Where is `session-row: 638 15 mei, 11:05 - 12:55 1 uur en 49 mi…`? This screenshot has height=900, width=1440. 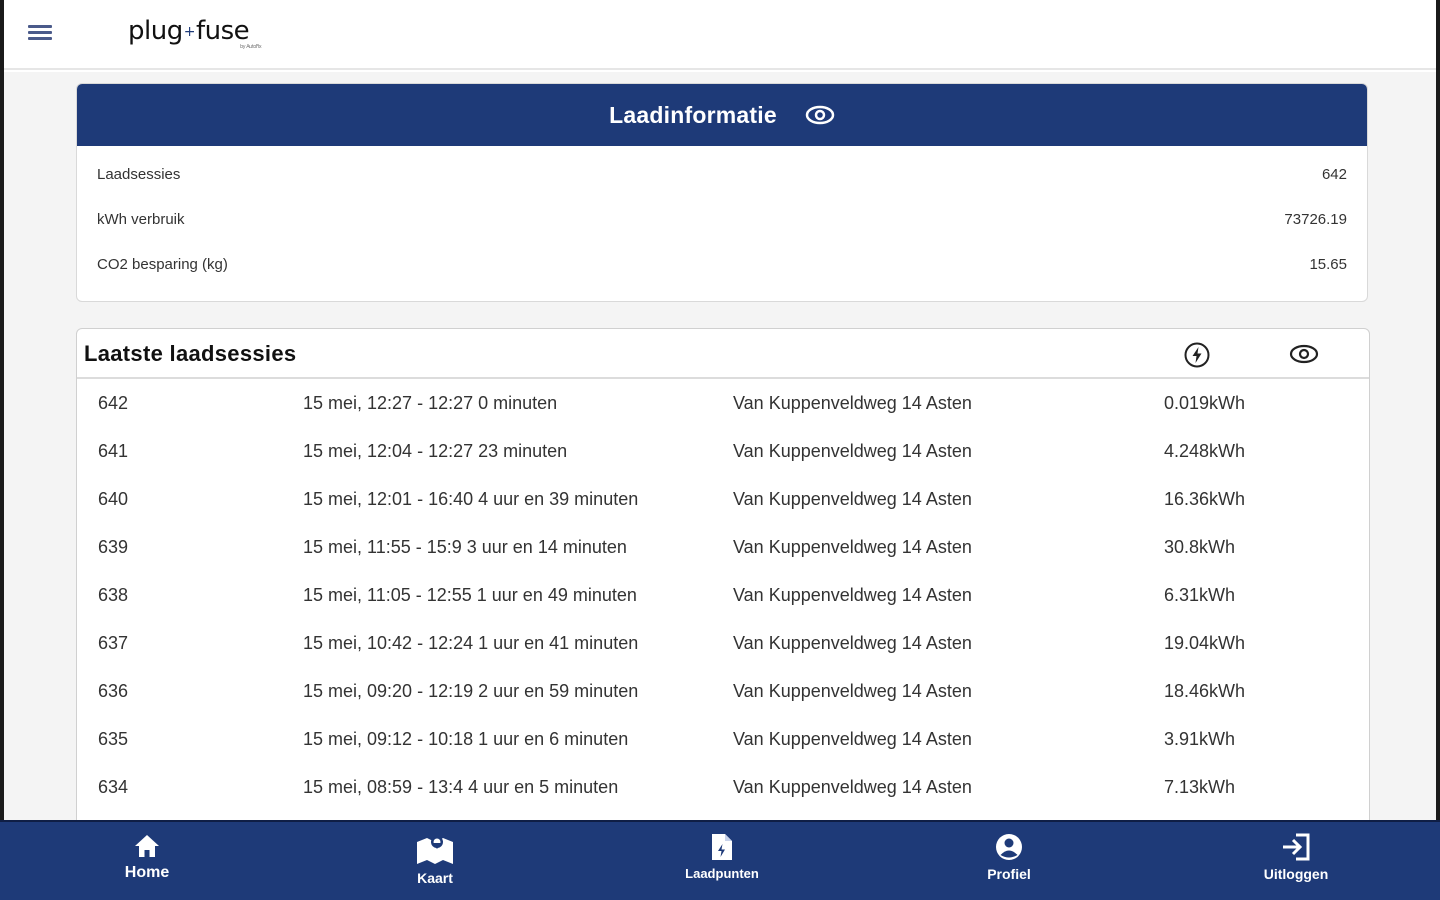 session-row: 638 15 mei, 11:05 - 12:55 1 uur en 49 mi… is located at coordinates (723, 595).